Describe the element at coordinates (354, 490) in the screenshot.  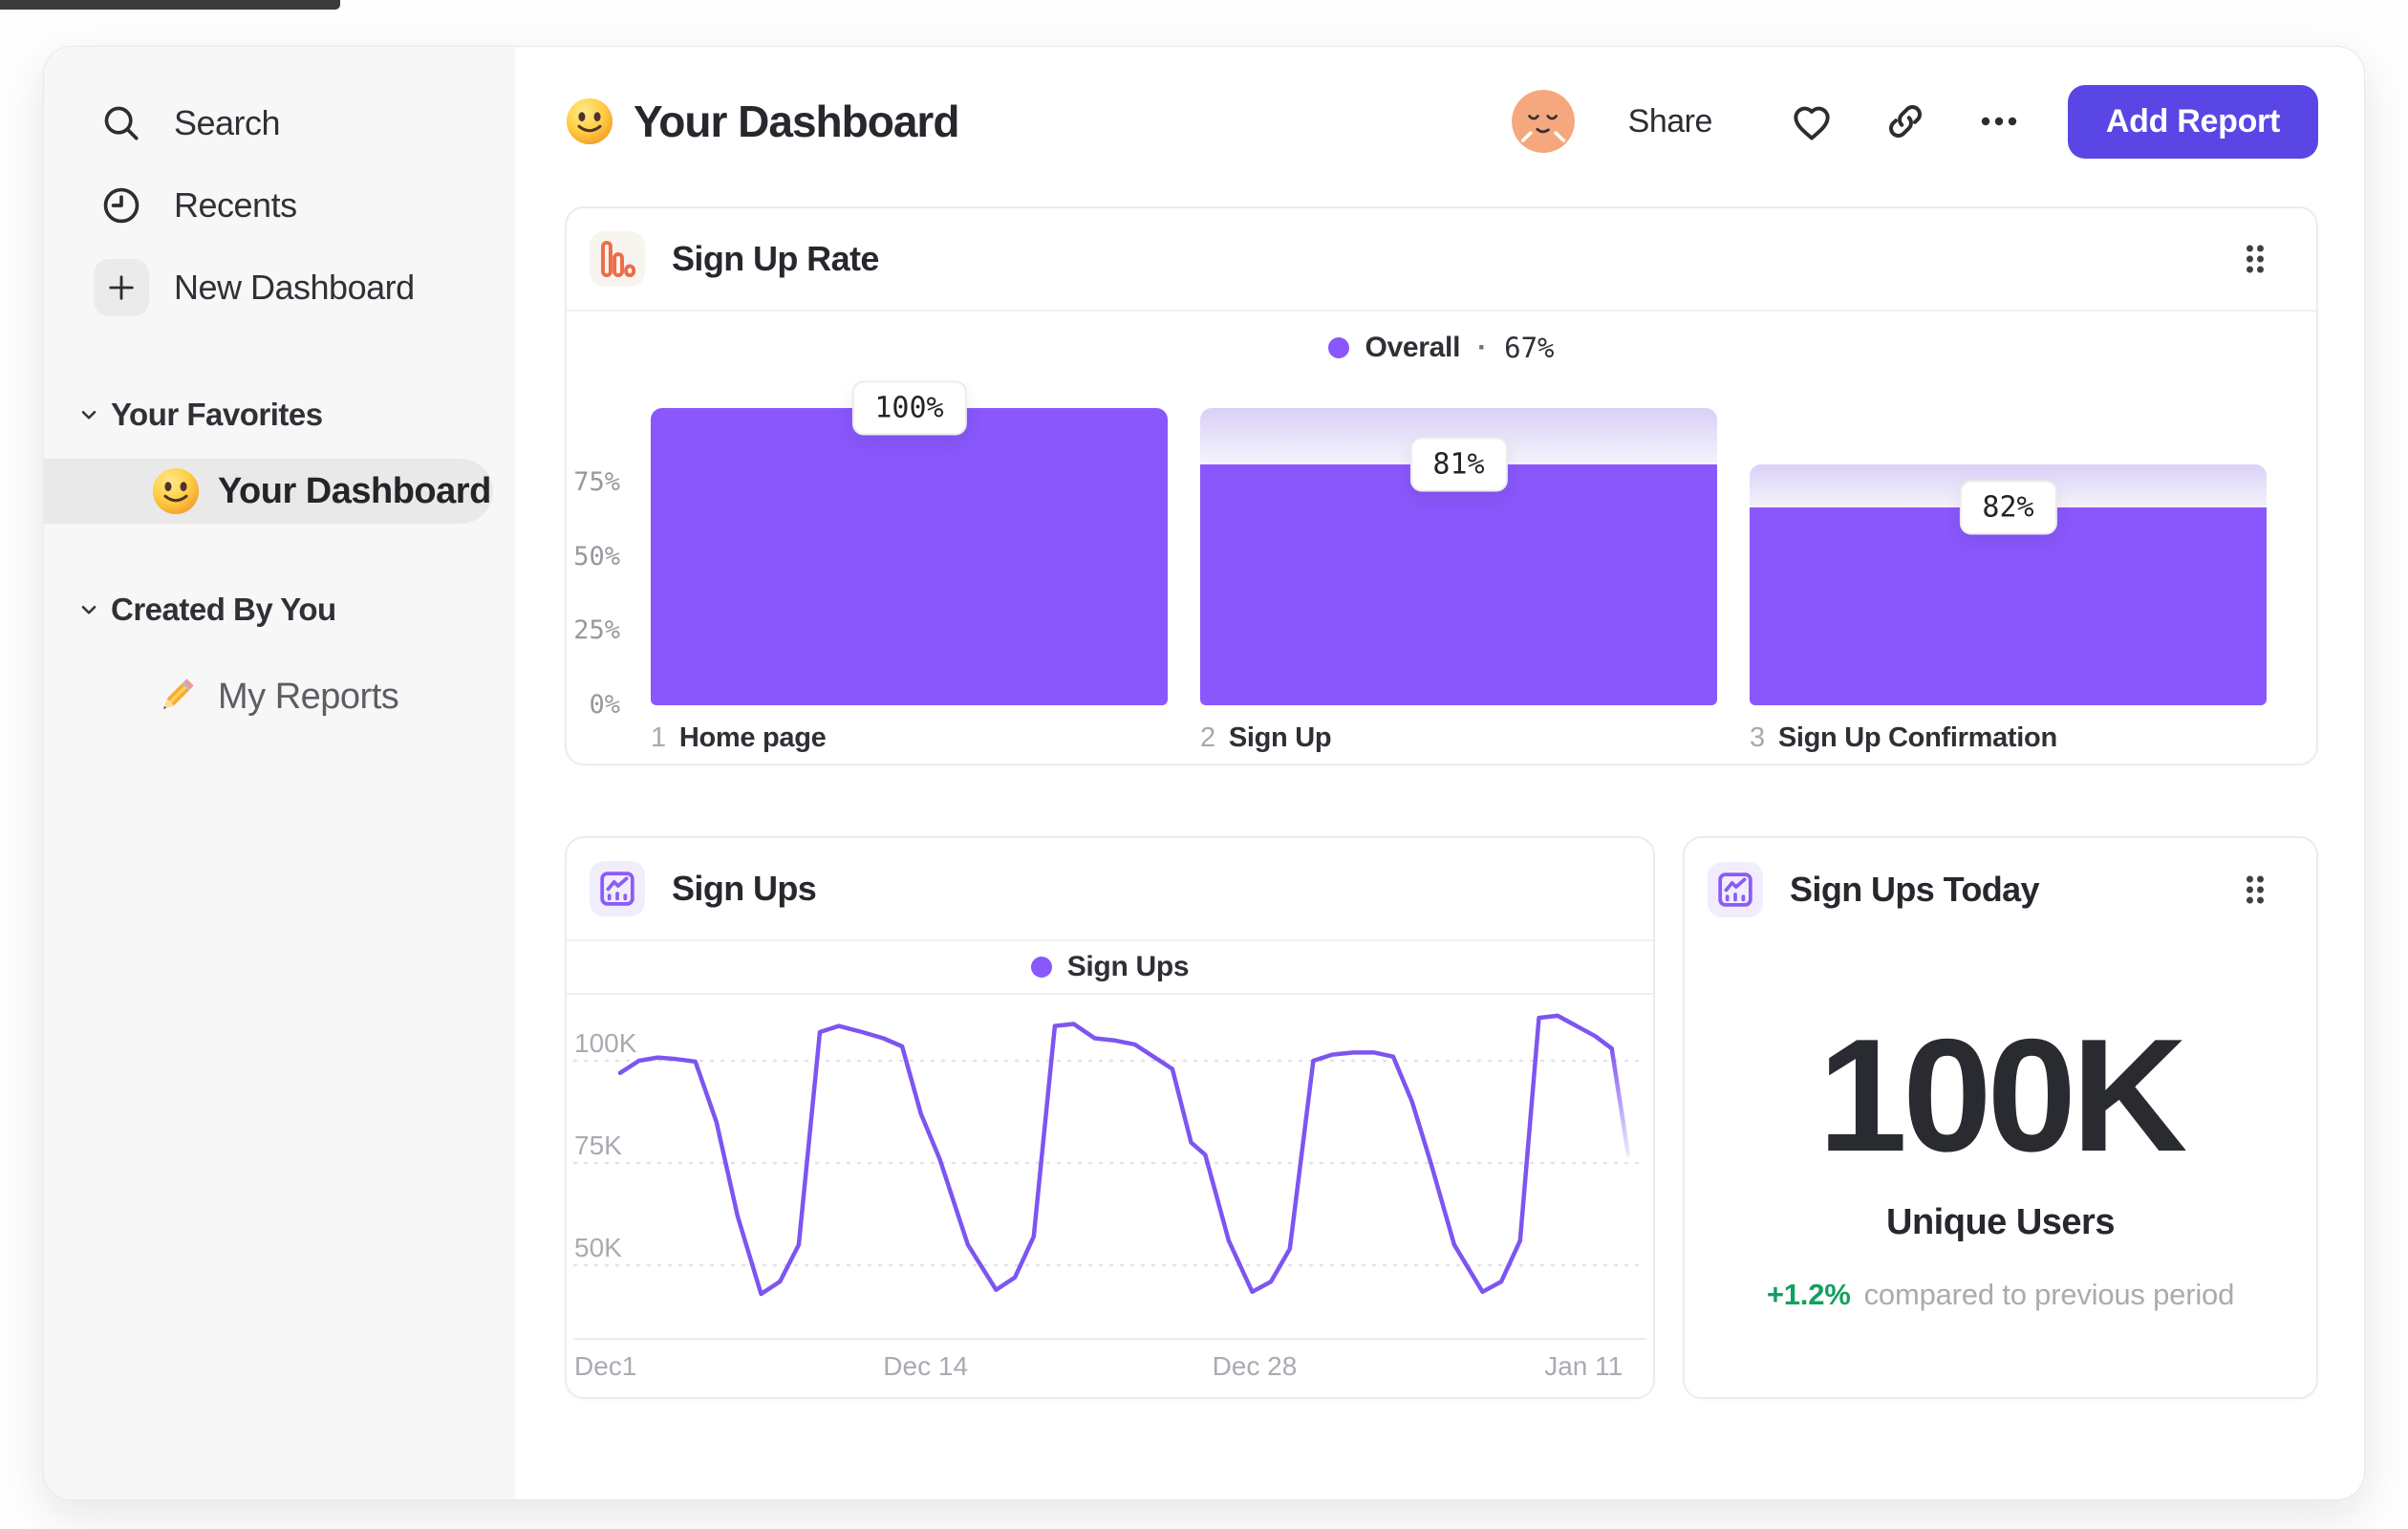
I see `sidebar-item-label: Your Dashboard` at that location.